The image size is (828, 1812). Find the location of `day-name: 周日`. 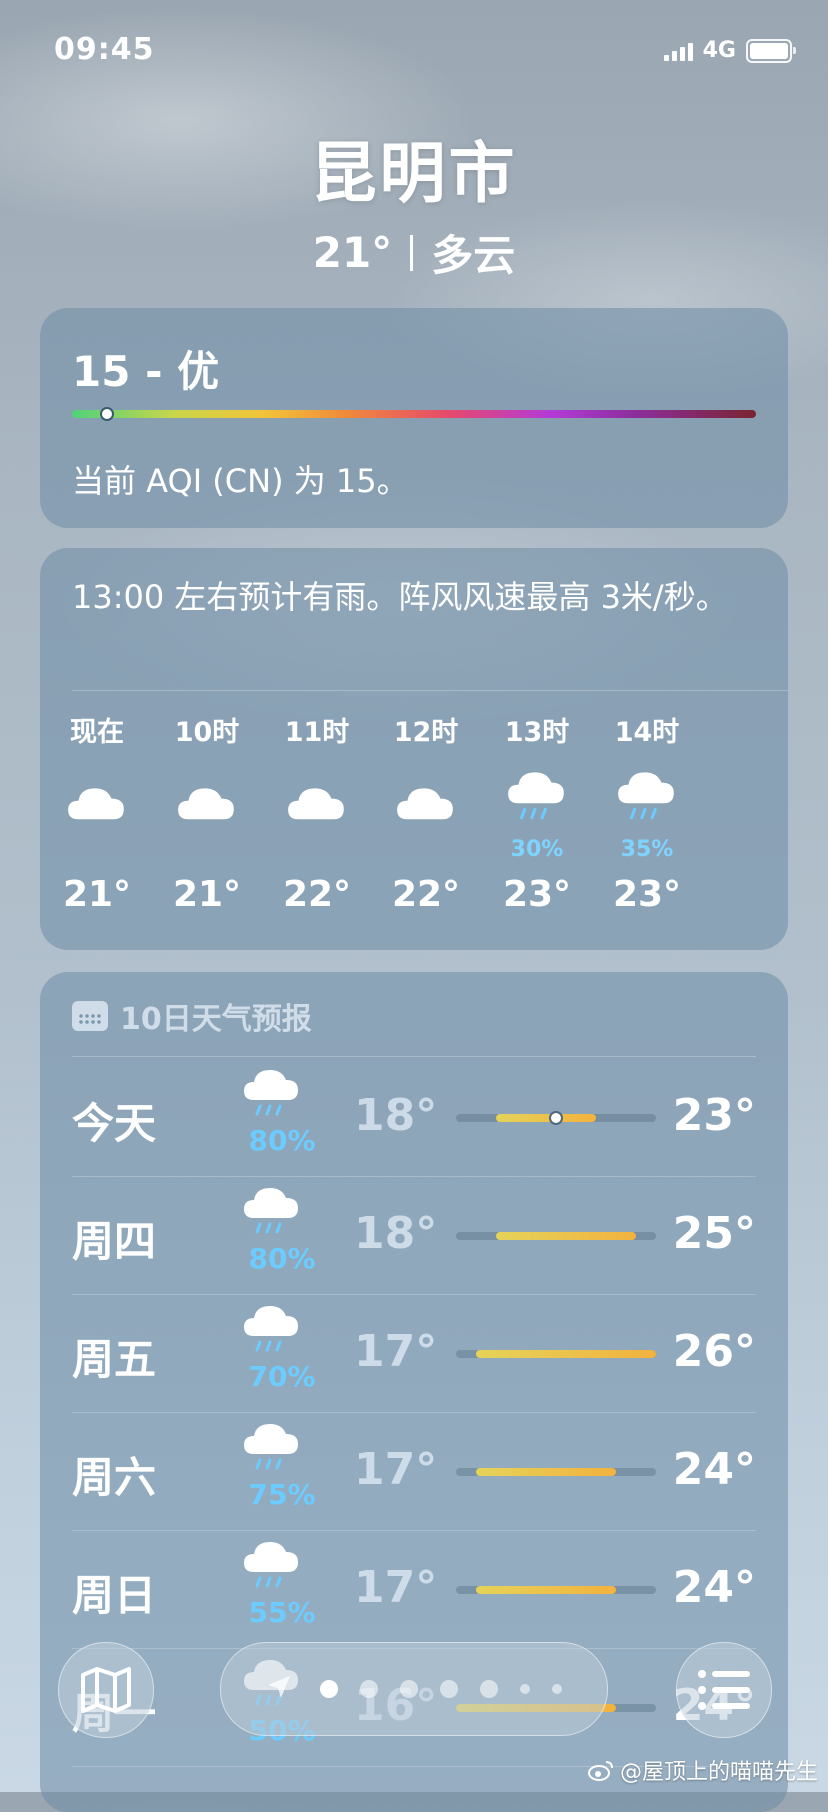

day-name: 周日 is located at coordinates (114, 1595).